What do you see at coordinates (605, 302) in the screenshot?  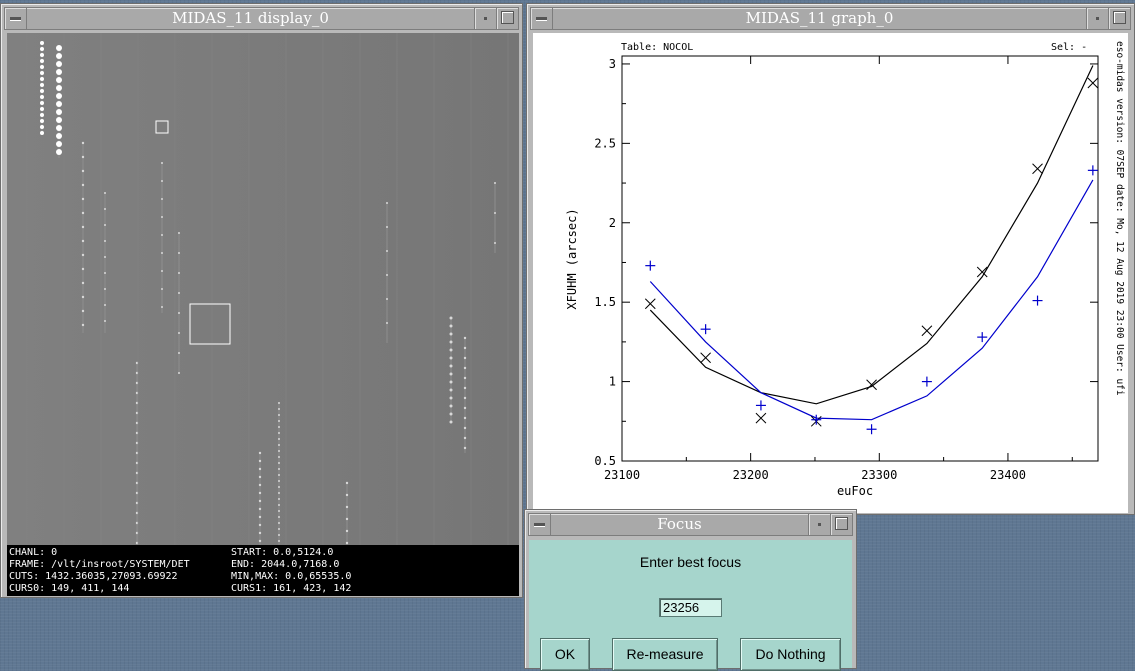 I see `y-tick-label: 1.5` at bounding box center [605, 302].